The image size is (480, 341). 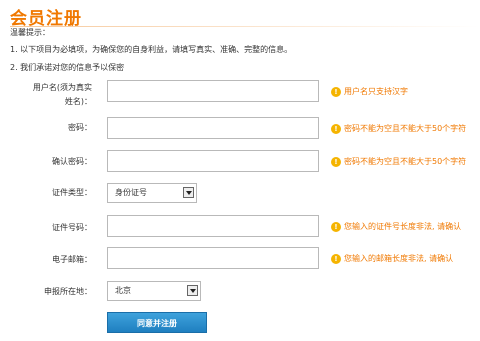 I want to click on notice-line-2: 2. 我们承诺对您的信息予以保密, so click(x=67, y=67).